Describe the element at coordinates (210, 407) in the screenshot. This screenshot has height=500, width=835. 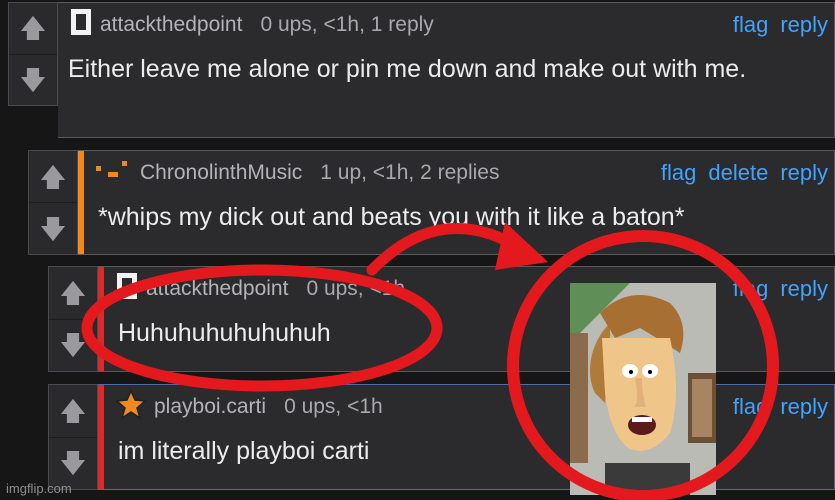
I see `username: playboi.carti` at that location.